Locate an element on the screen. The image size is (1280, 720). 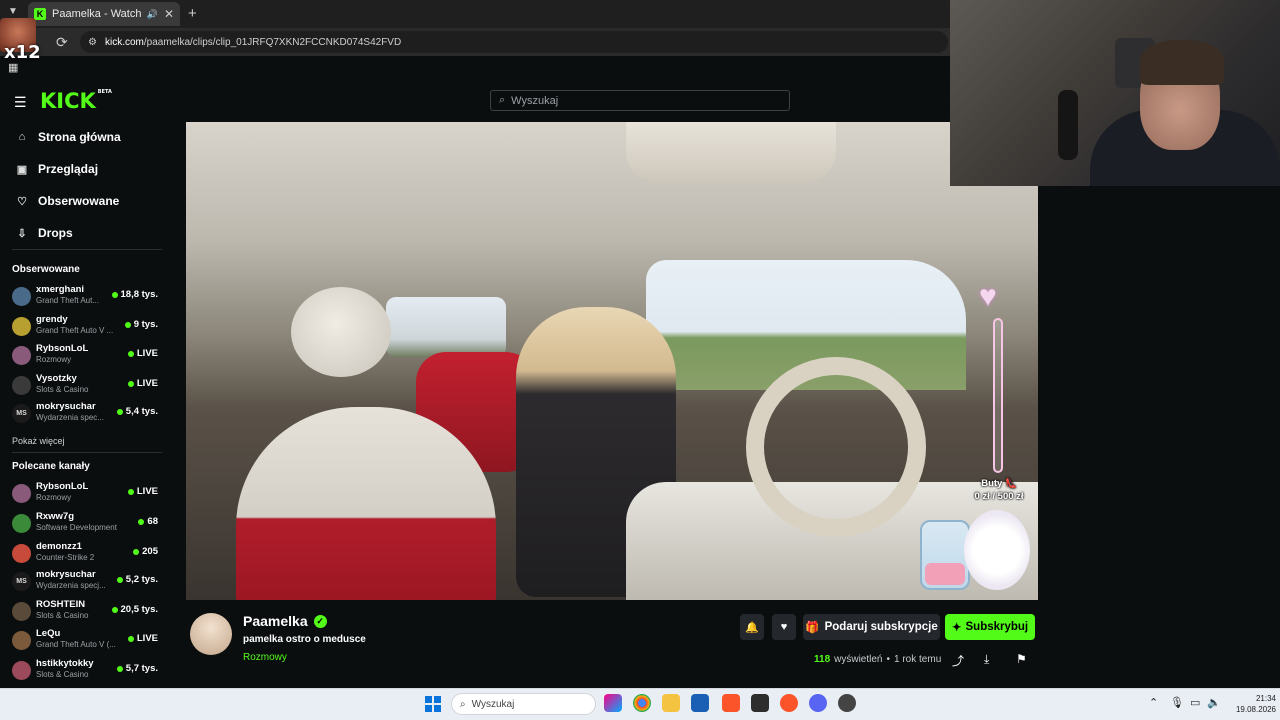
apps-grid-icon: ▦ is located at coordinates (13, 67).